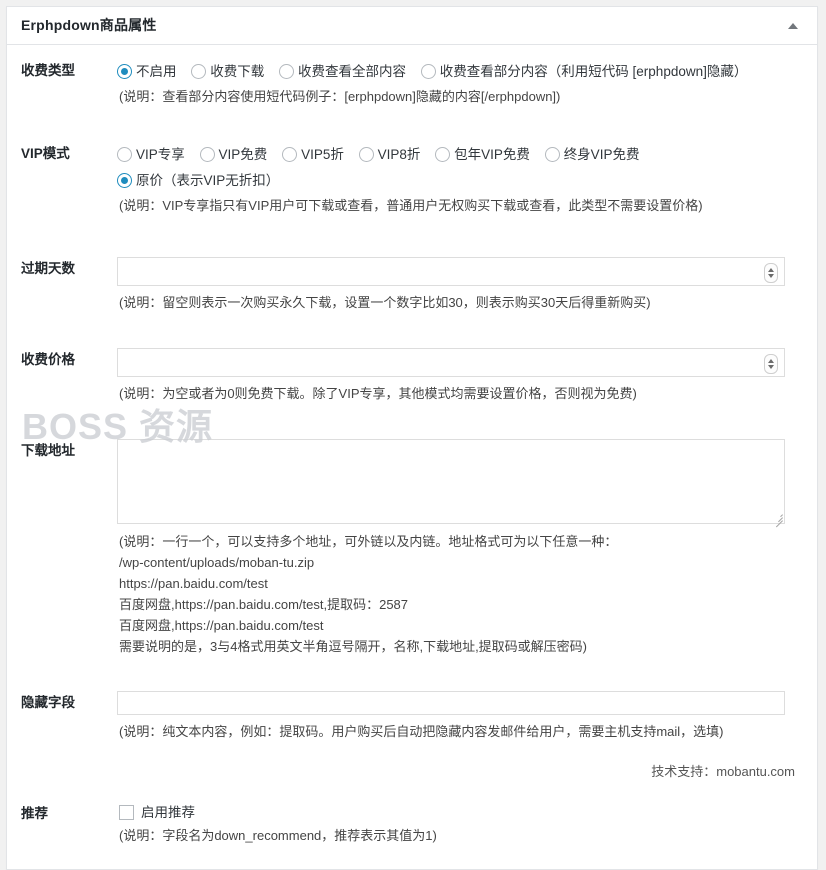  I want to click on recommend-checkbox-group: 启用推荐, so click(460, 813).